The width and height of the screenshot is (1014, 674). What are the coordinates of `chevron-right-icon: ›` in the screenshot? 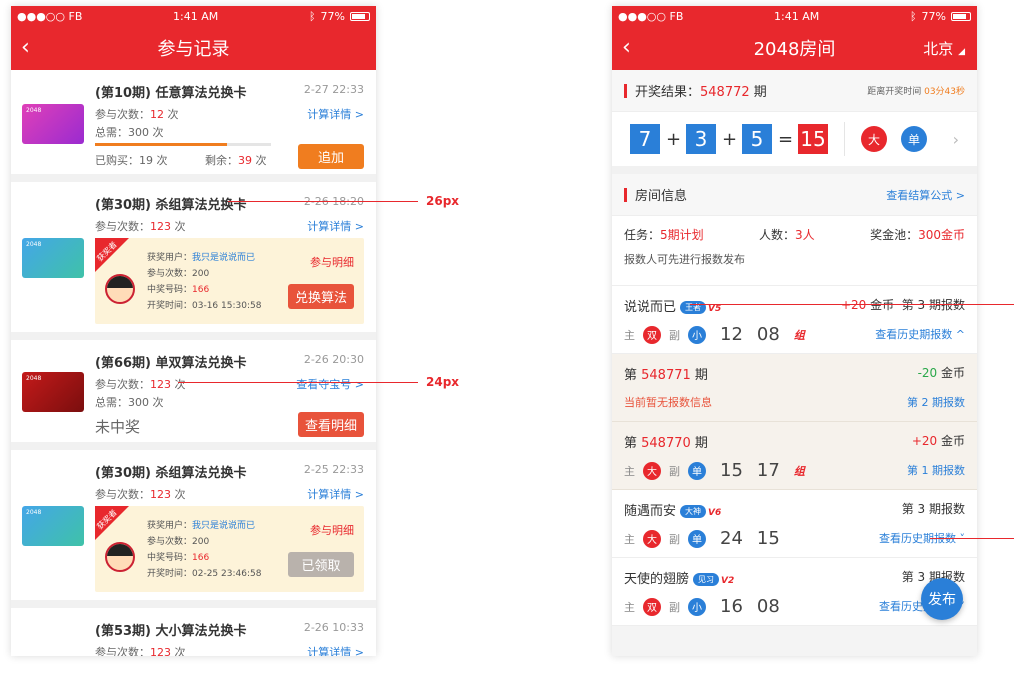 It's located at (956, 139).